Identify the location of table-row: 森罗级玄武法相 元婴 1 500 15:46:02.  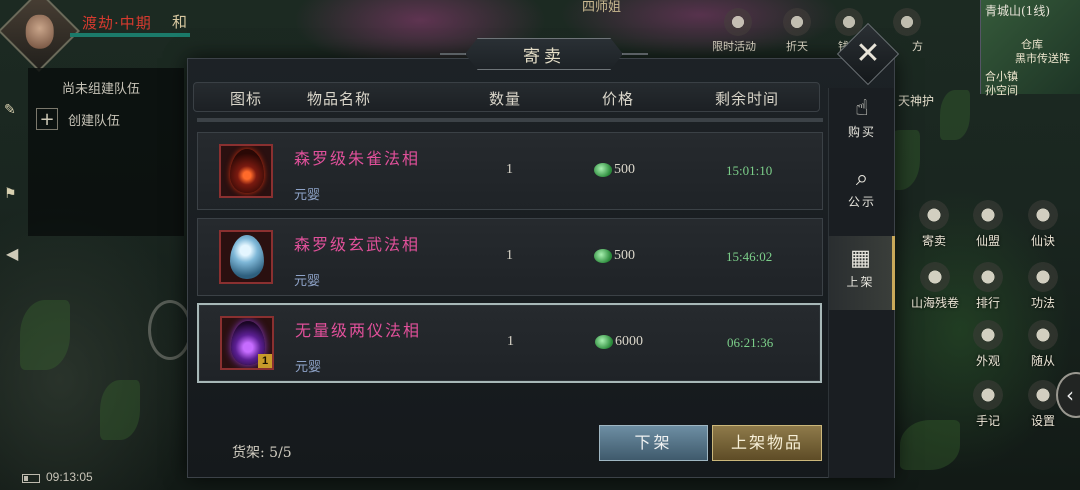
(510, 257).